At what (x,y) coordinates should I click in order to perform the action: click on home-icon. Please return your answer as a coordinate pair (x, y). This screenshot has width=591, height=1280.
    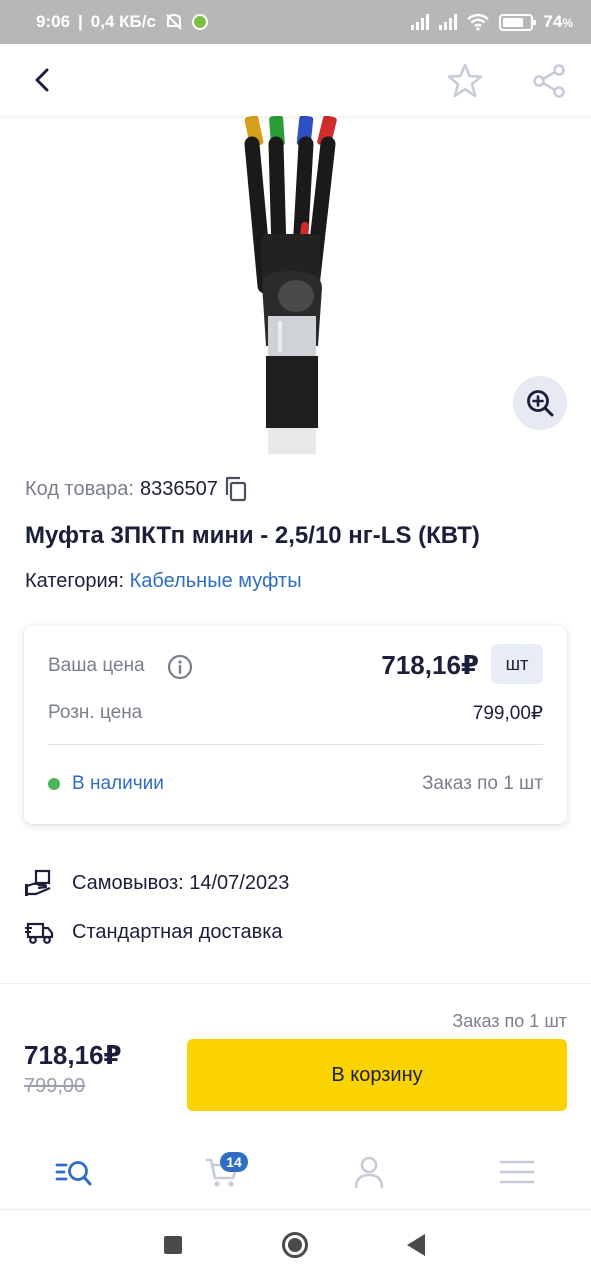
    Looking at the image, I should click on (295, 1245).